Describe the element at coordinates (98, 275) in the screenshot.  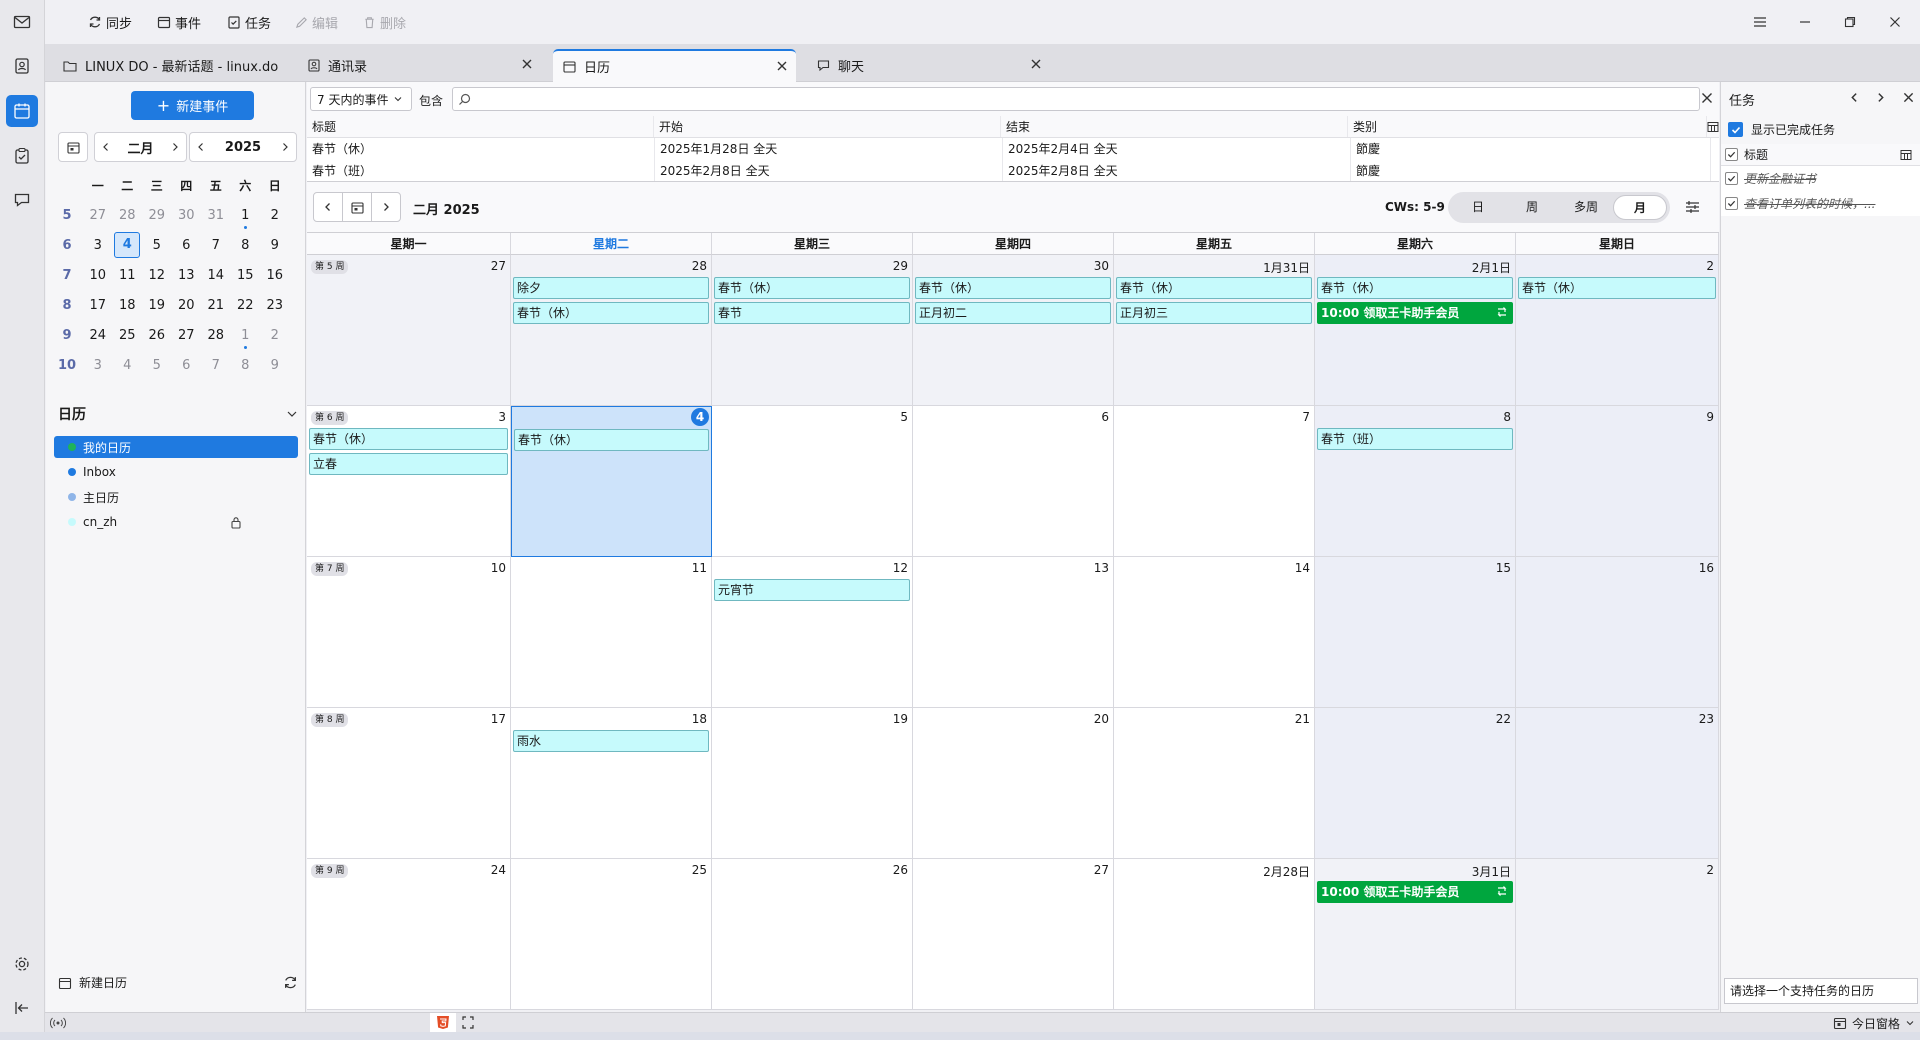
I see `mini-day: 10` at that location.